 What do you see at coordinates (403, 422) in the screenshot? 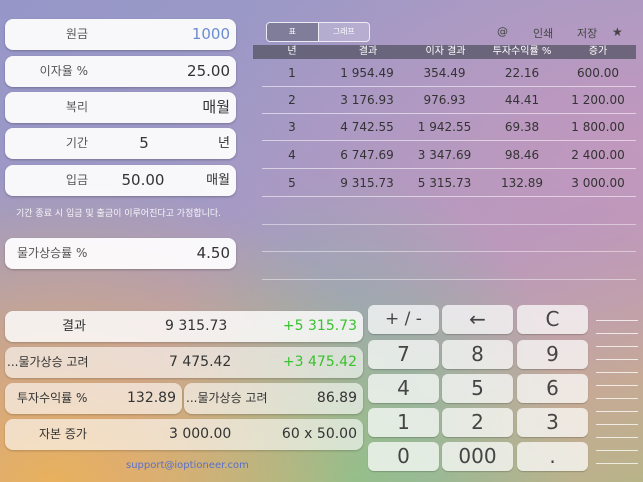
I see `key-1: 1` at bounding box center [403, 422].